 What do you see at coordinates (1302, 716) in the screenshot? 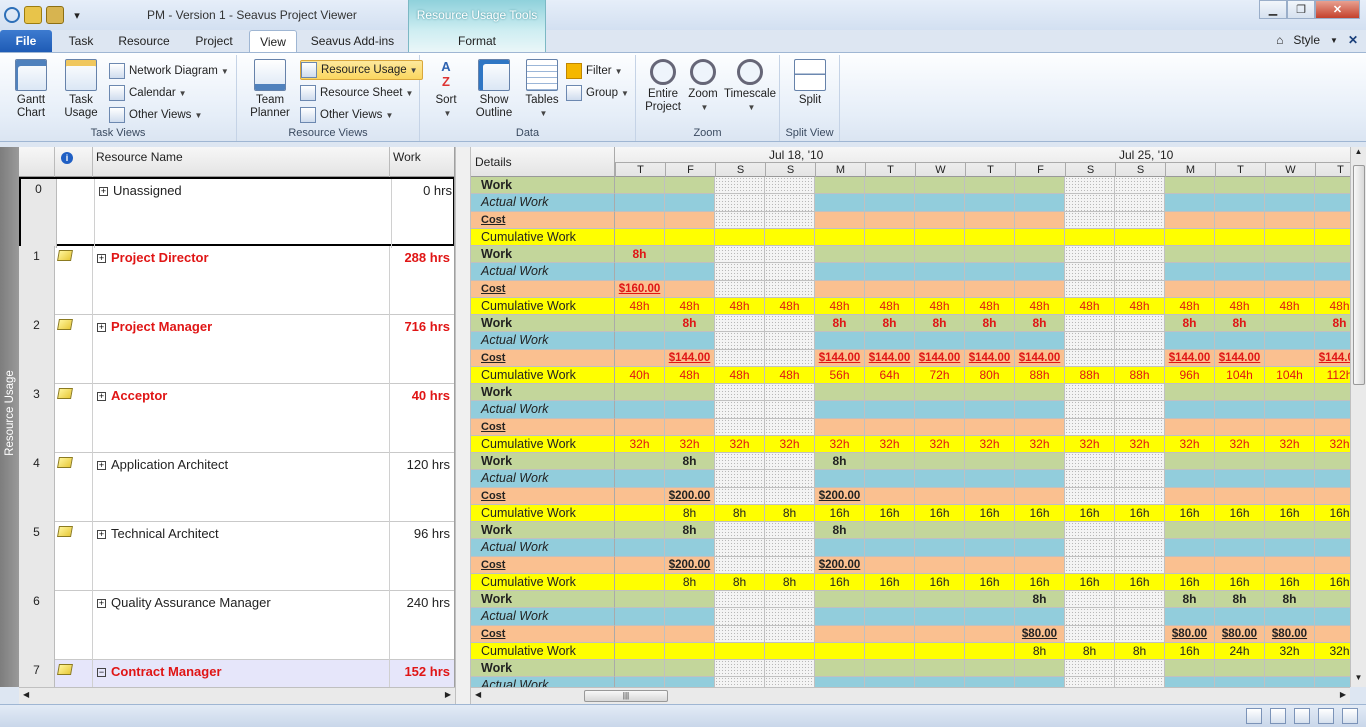
I see `team-planner-view-icon` at bounding box center [1302, 716].